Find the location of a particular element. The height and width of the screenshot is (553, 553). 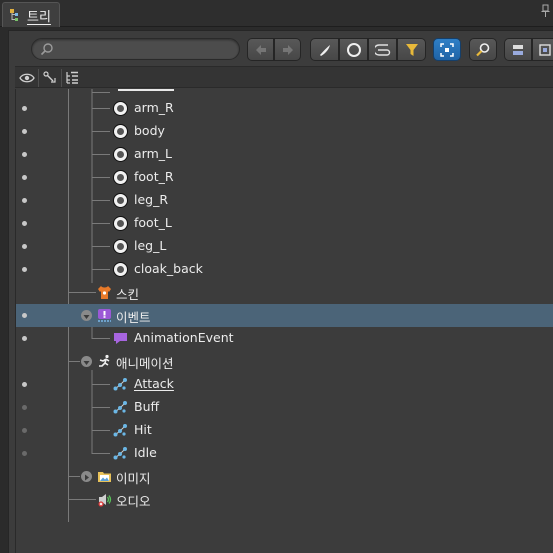

expand-icon is located at coordinates (544, 49).